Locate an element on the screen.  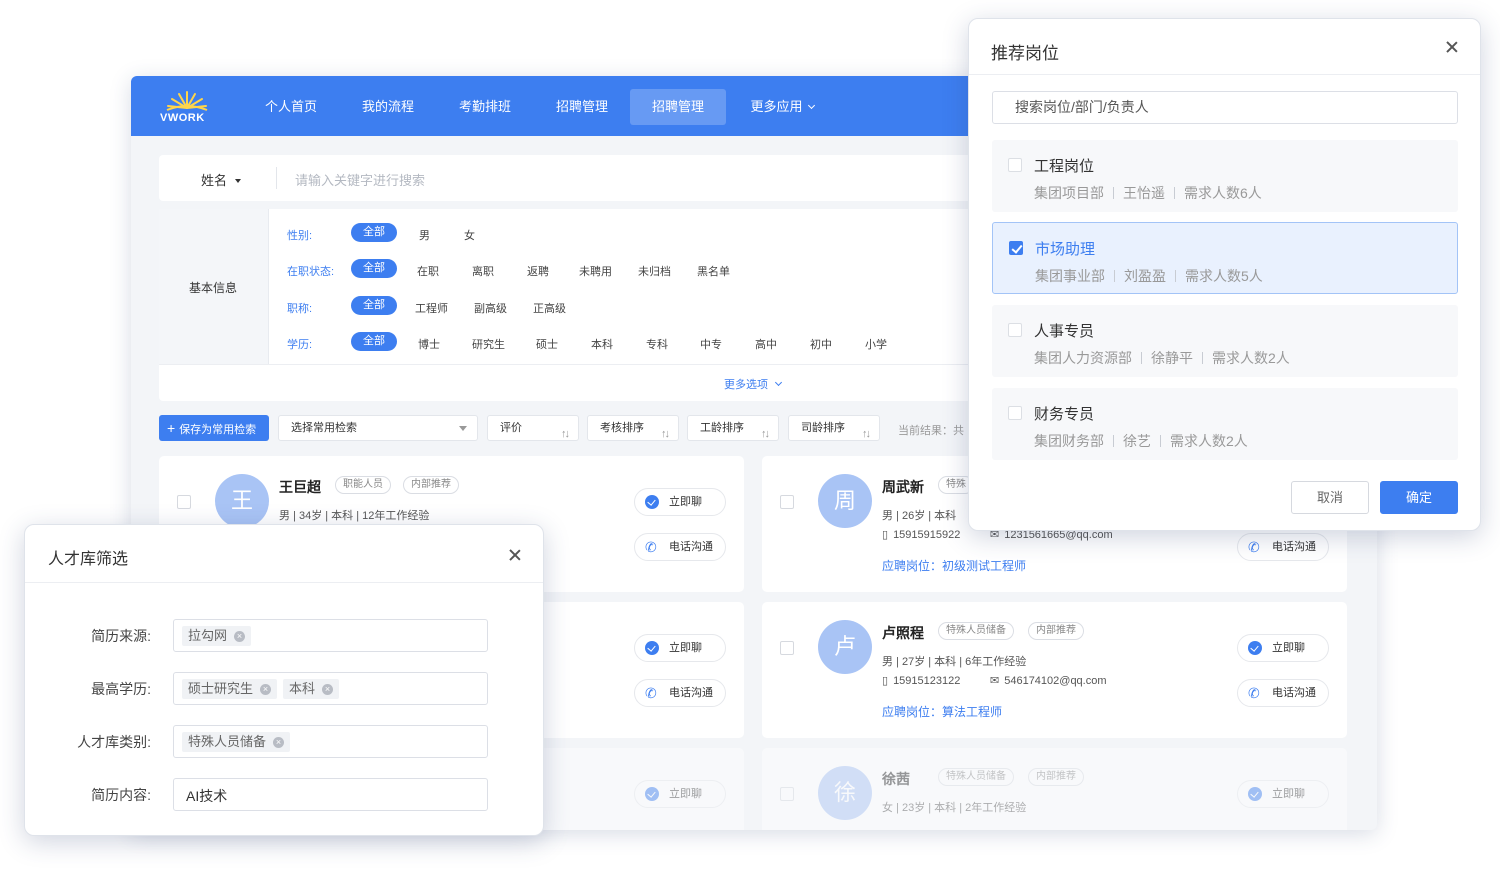
talent-category-field: 特殊人员储备 × is located at coordinates (330, 741).